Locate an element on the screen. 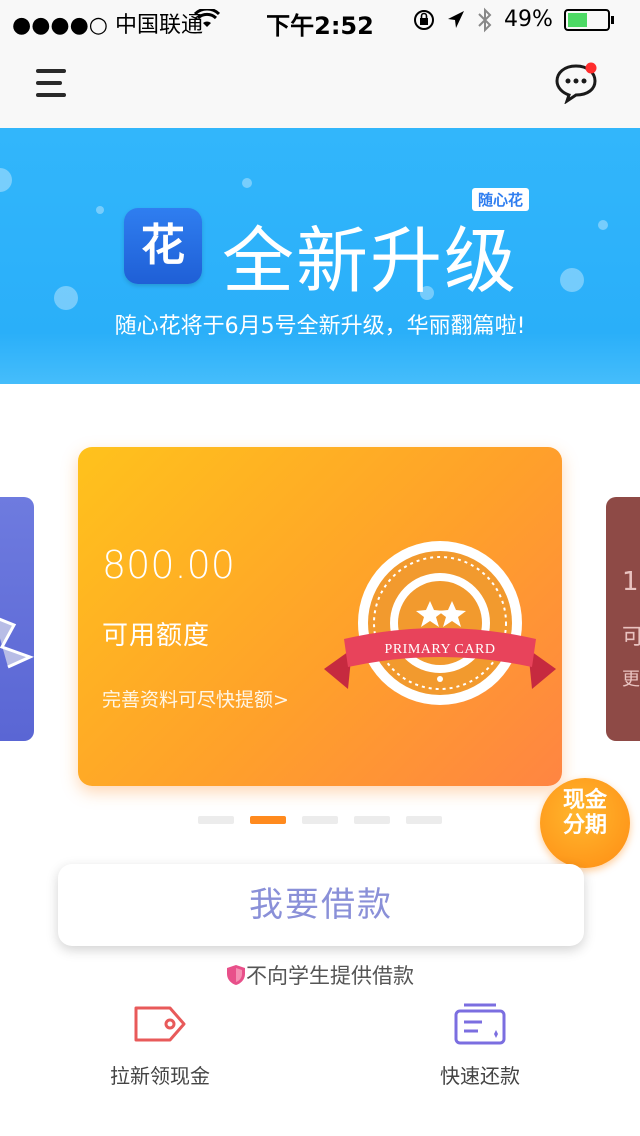 The width and height of the screenshot is (640, 1136). quick-repay-action: 快速还款 is located at coordinates (480, 1045).